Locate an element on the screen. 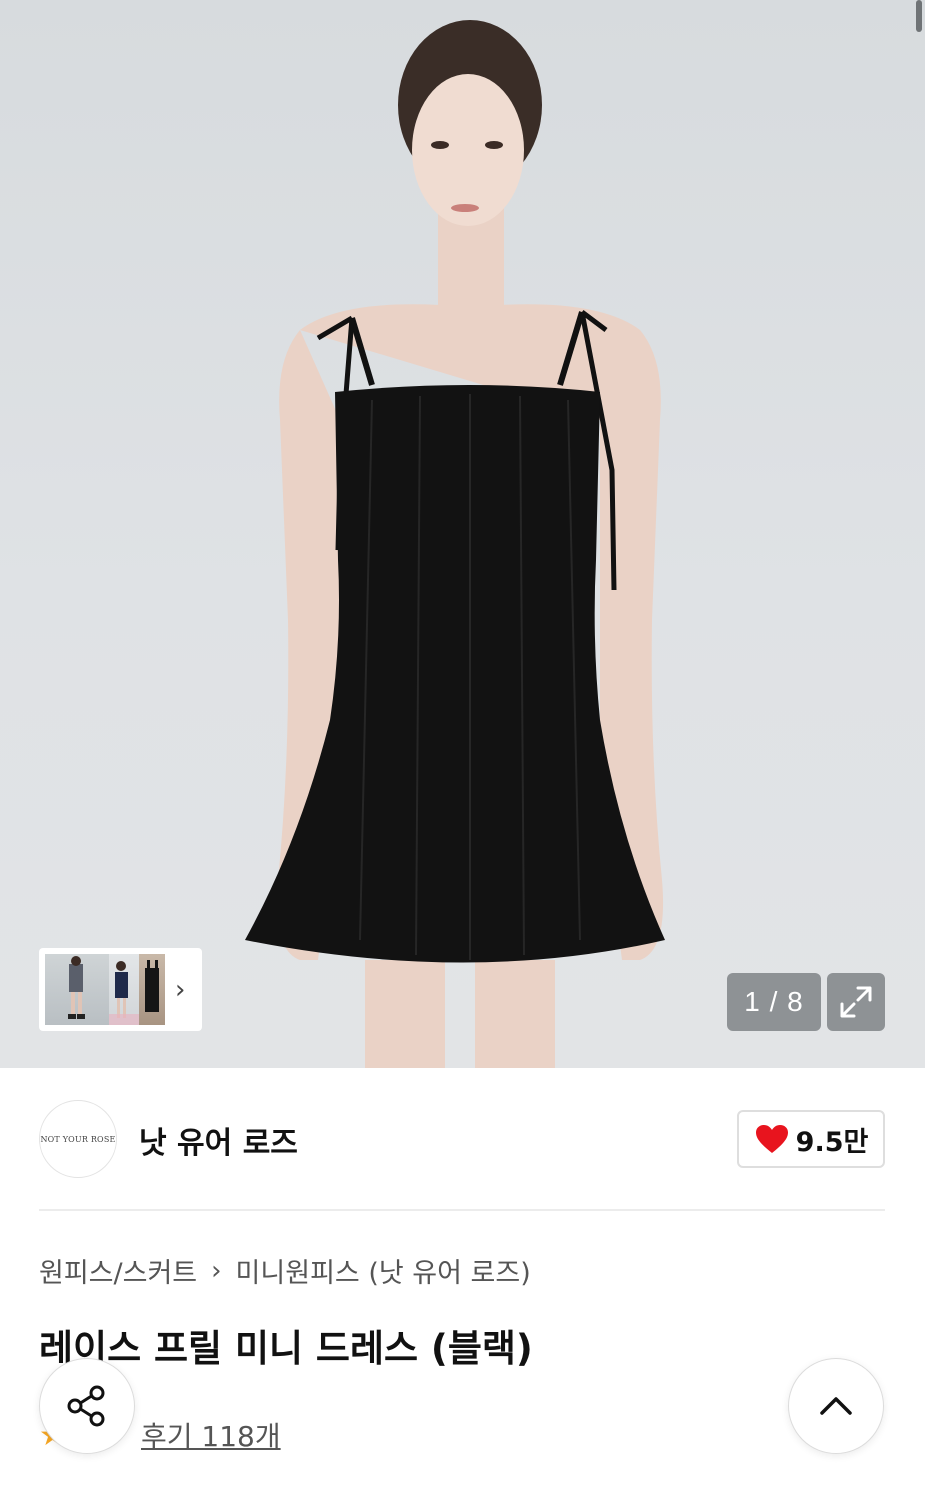 The width and height of the screenshot is (925, 1500). brand-logo-text: NOT YOUR ROSE is located at coordinates (78, 1139).